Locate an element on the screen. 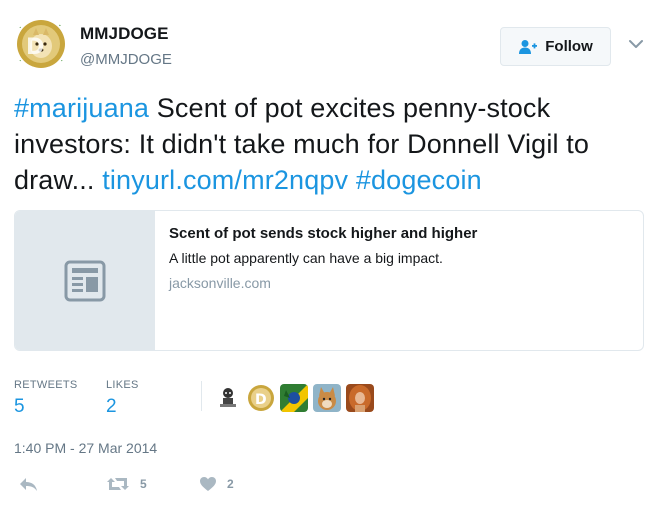  likers-list: D is located at coordinates (294, 398).